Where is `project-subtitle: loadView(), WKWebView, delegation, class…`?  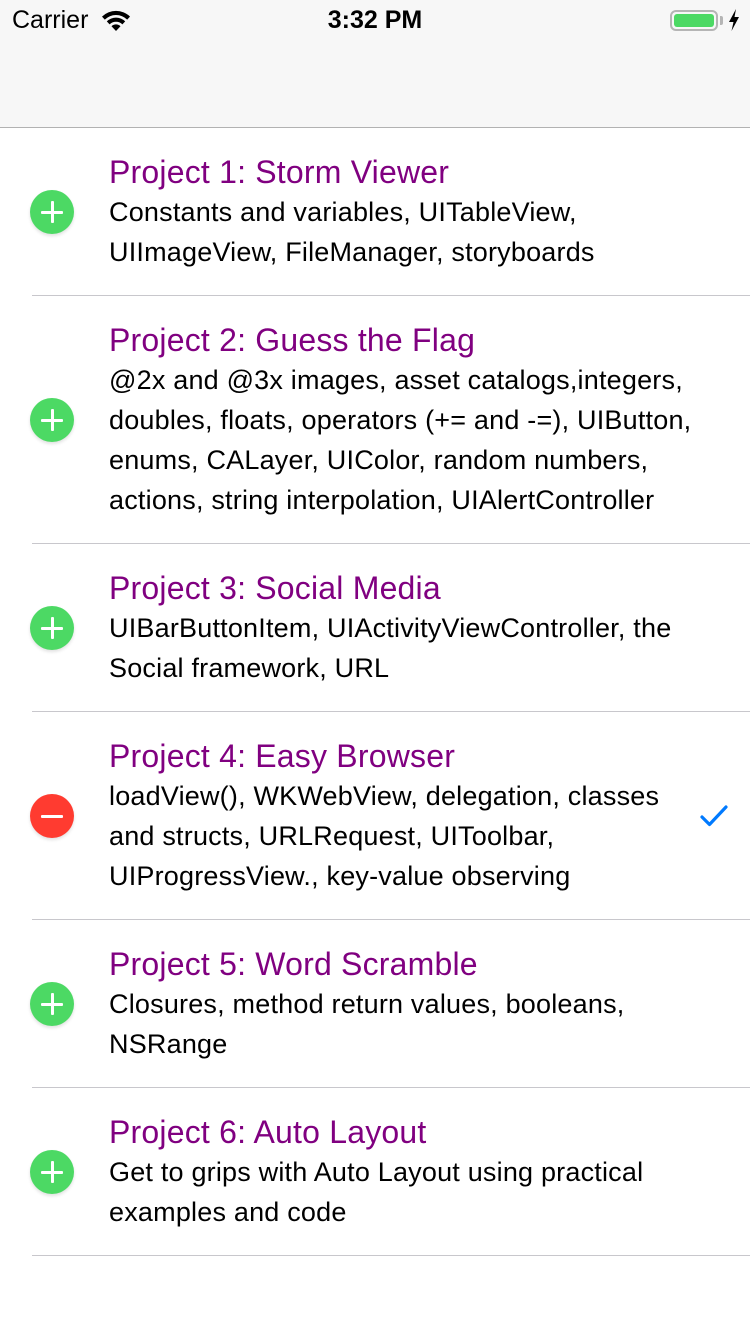
project-subtitle: loadView(), WKWebView, delegation, class… is located at coordinates (384, 836).